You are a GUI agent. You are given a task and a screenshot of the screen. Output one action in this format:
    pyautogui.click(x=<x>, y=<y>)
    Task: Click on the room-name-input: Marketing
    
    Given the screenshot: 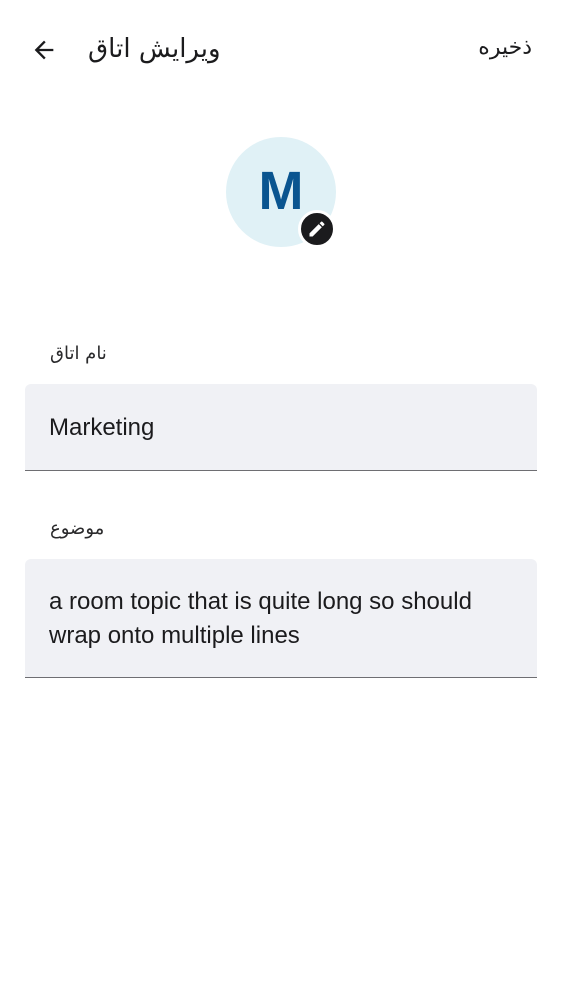 What is the action you would take?
    pyautogui.click(x=281, y=427)
    